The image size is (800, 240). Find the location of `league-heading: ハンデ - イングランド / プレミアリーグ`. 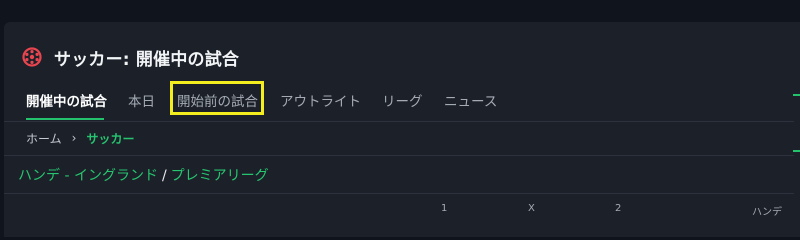

league-heading: ハンデ - イングランド / プレミアリーグ is located at coordinates (143, 175).